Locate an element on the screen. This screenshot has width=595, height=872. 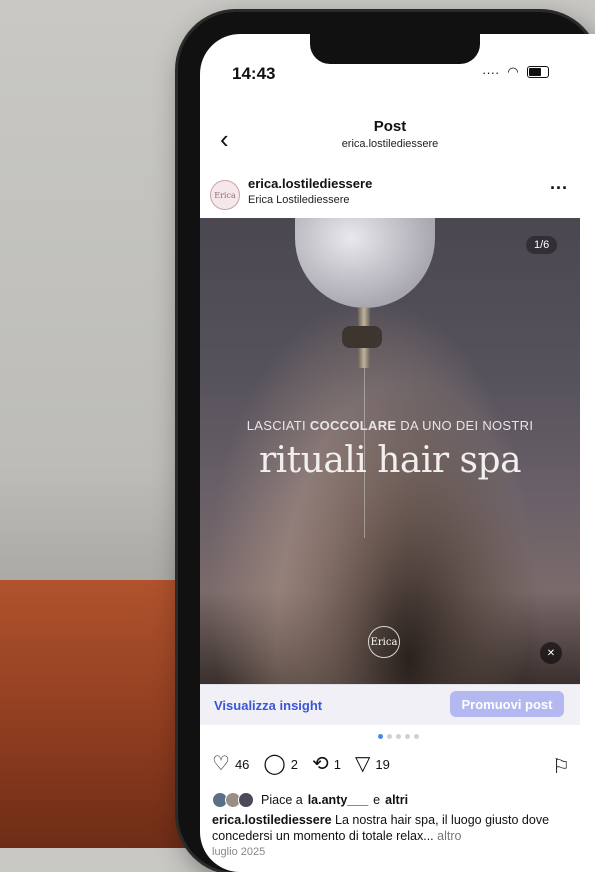
page-subtitle: erica.lostilediessere is located at coordinates (390, 144).